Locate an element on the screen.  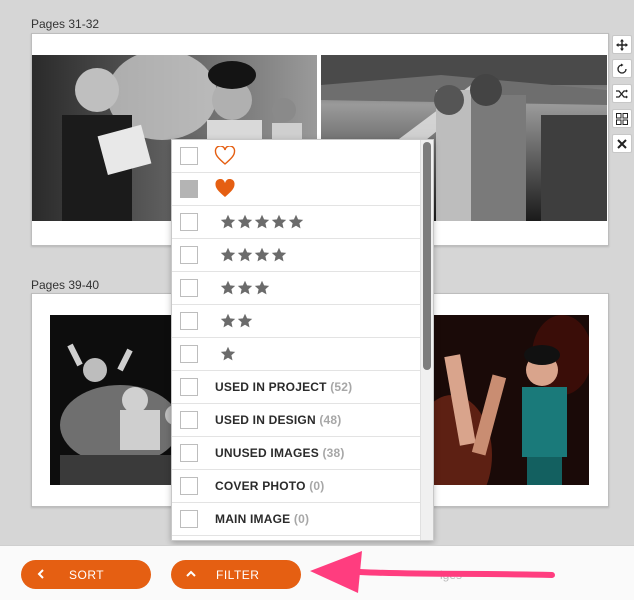
filter-option-text: USED IN PROJECT (52) is located at coordinates (283, 387).